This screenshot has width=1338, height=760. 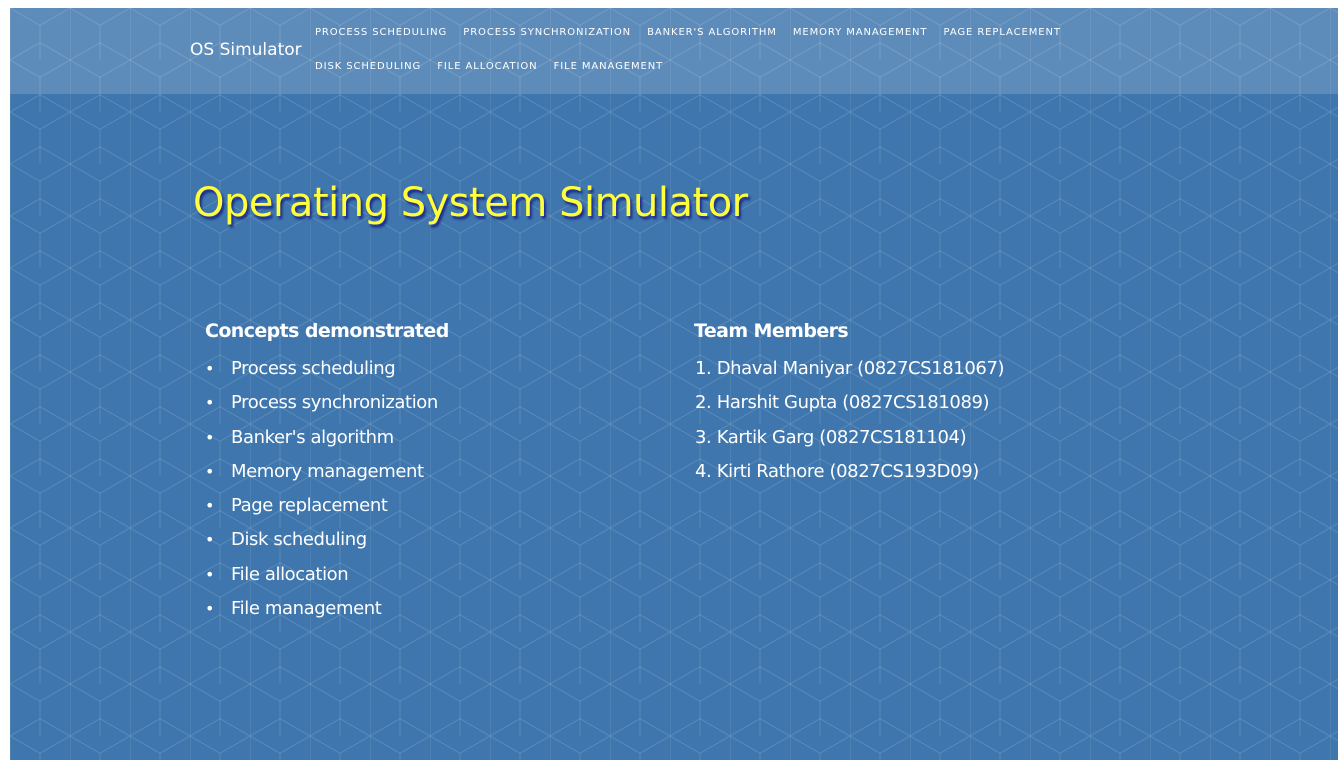 What do you see at coordinates (831, 437) in the screenshot?
I see `team-member: 3. Kartik Garg (0827CS181104)` at bounding box center [831, 437].